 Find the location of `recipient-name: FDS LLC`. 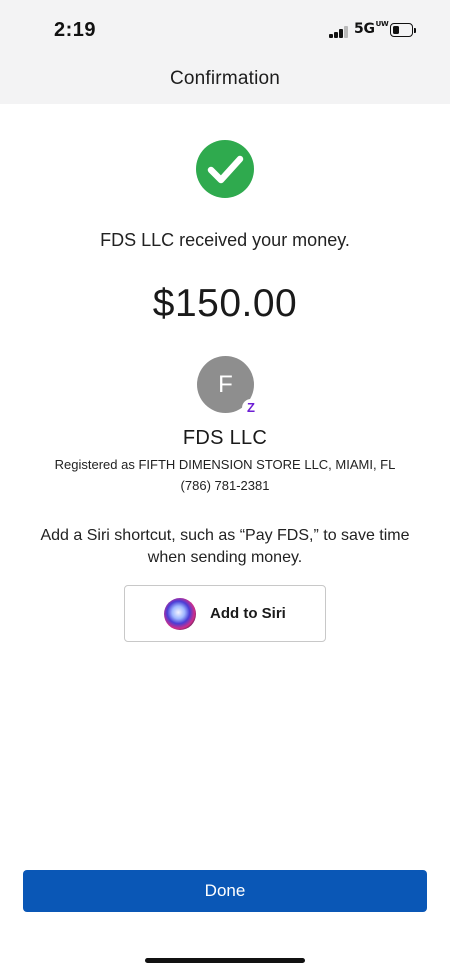

recipient-name: FDS LLC is located at coordinates (225, 438).